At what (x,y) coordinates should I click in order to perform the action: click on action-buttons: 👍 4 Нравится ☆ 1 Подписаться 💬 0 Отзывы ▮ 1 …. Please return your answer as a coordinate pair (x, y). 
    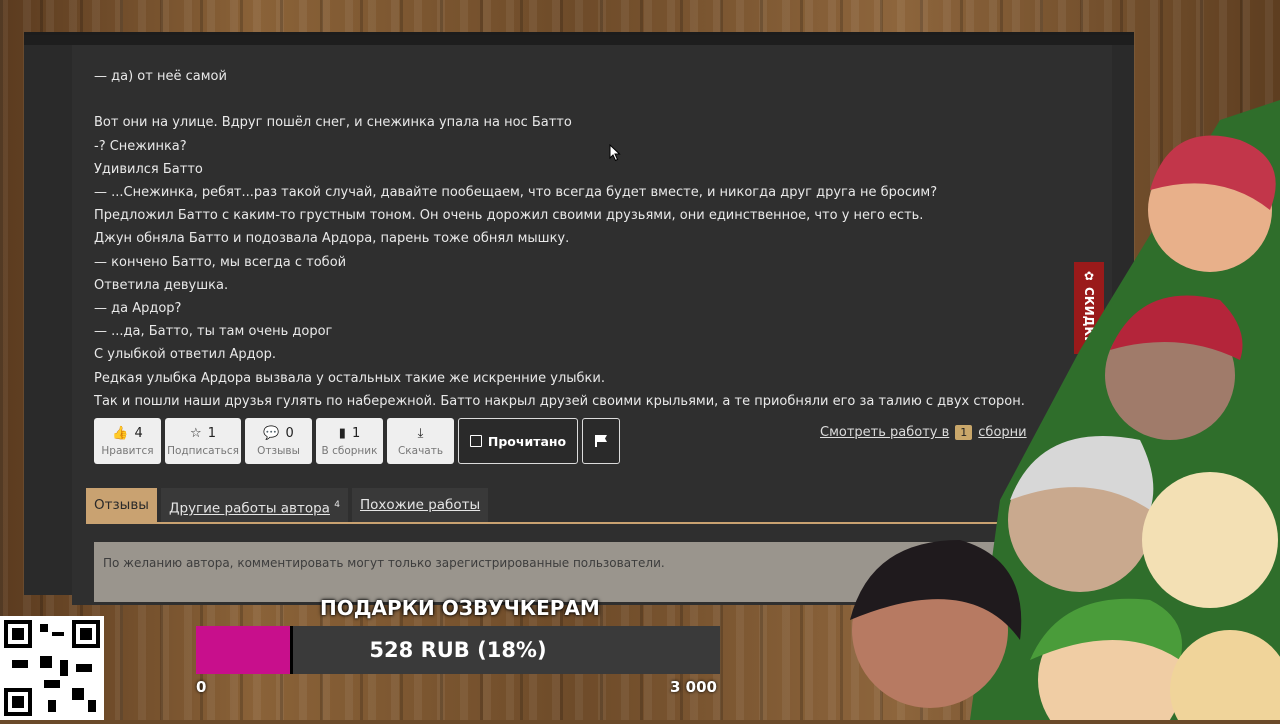
    Looking at the image, I should click on (357, 441).